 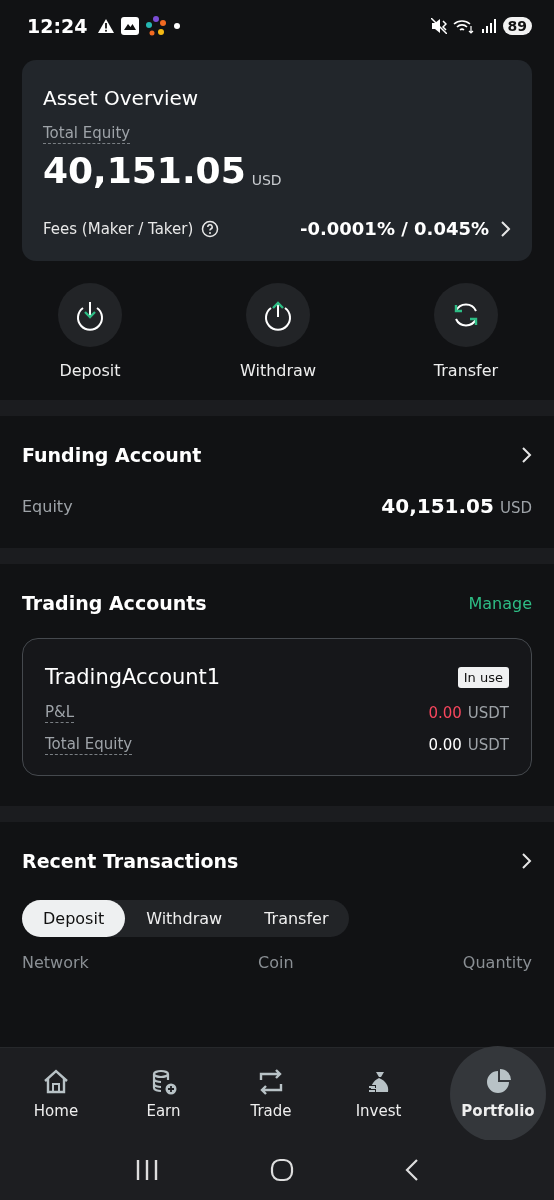 What do you see at coordinates (296, 918) in the screenshot?
I see `tab: Transfer` at bounding box center [296, 918].